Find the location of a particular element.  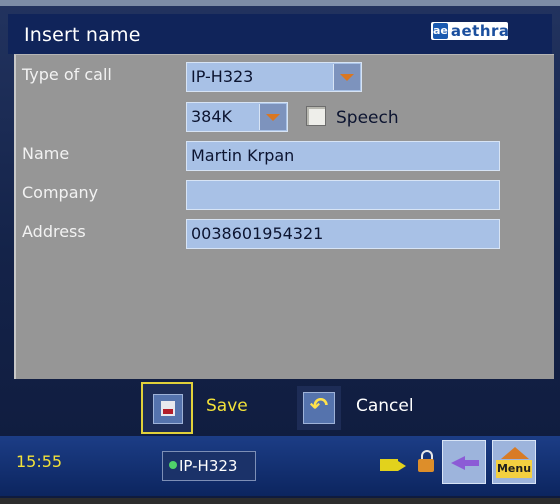

logo-mark: ae is located at coordinates (440, 31).